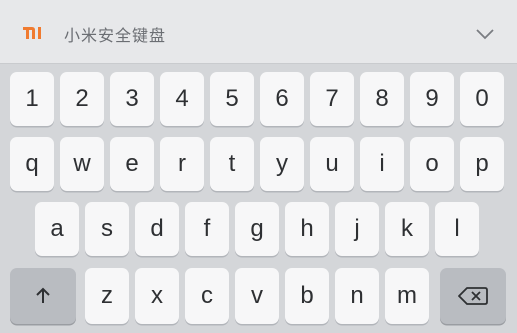 The width and height of the screenshot is (517, 333). What do you see at coordinates (407, 296) in the screenshot?
I see `key-m: m` at bounding box center [407, 296].